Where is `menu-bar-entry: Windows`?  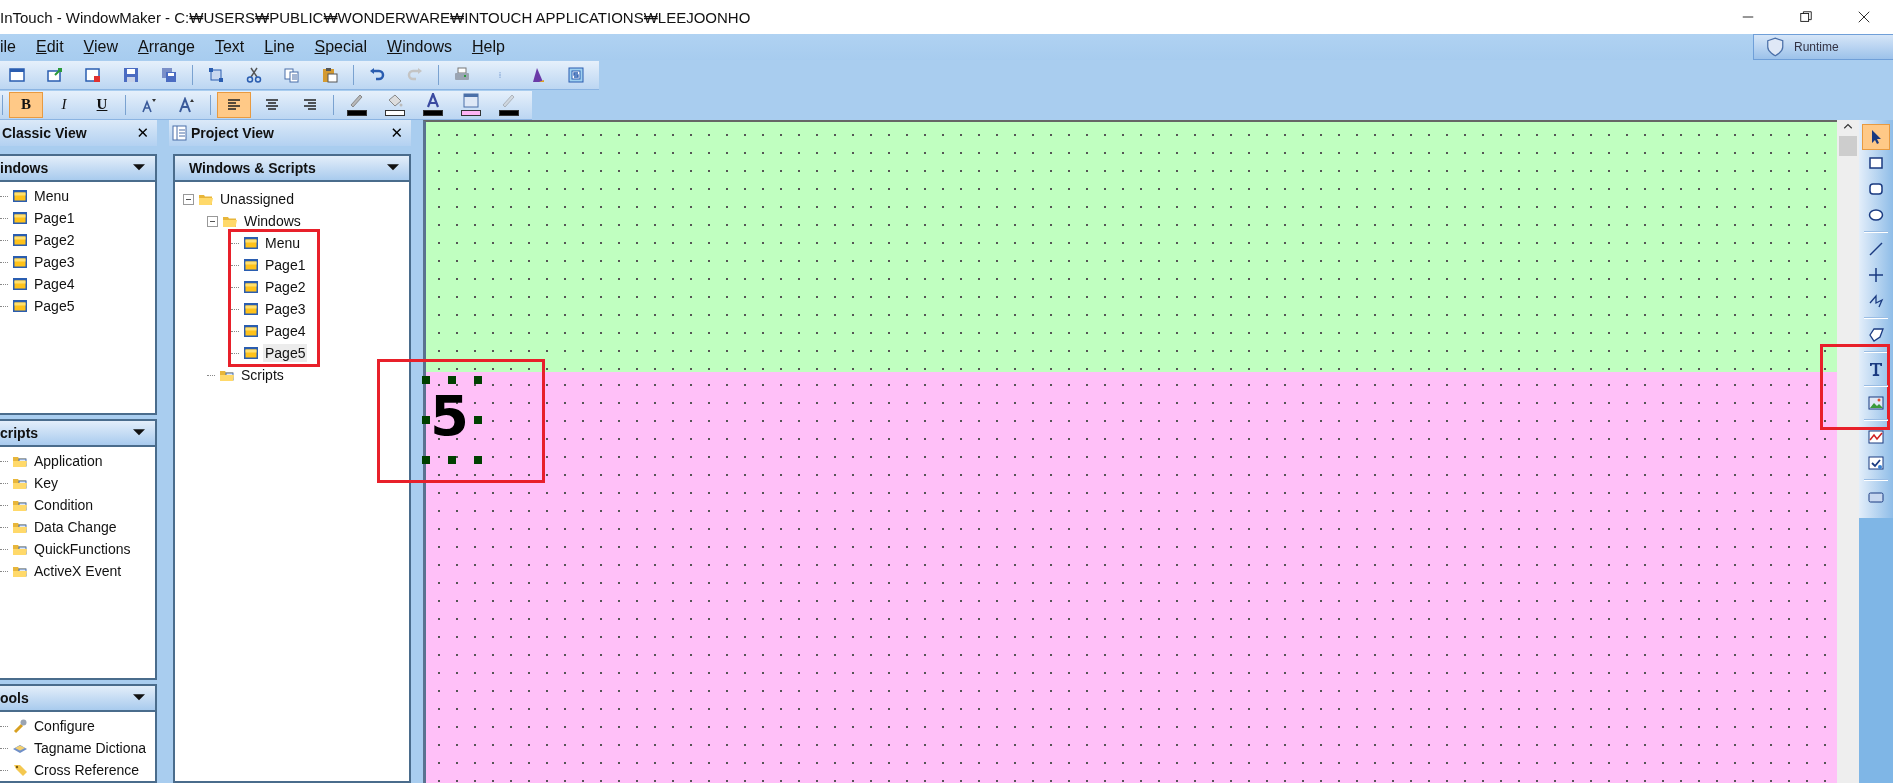
menu-bar-entry: Windows is located at coordinates (419, 47).